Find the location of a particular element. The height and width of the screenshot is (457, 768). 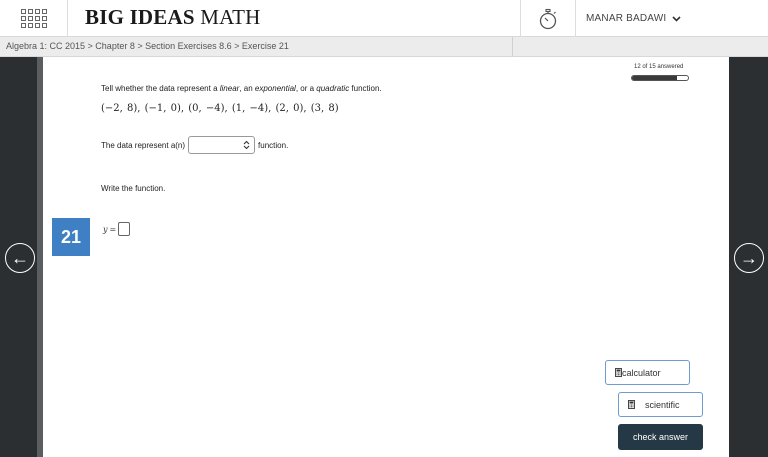

answer-input is located at coordinates (124, 229).